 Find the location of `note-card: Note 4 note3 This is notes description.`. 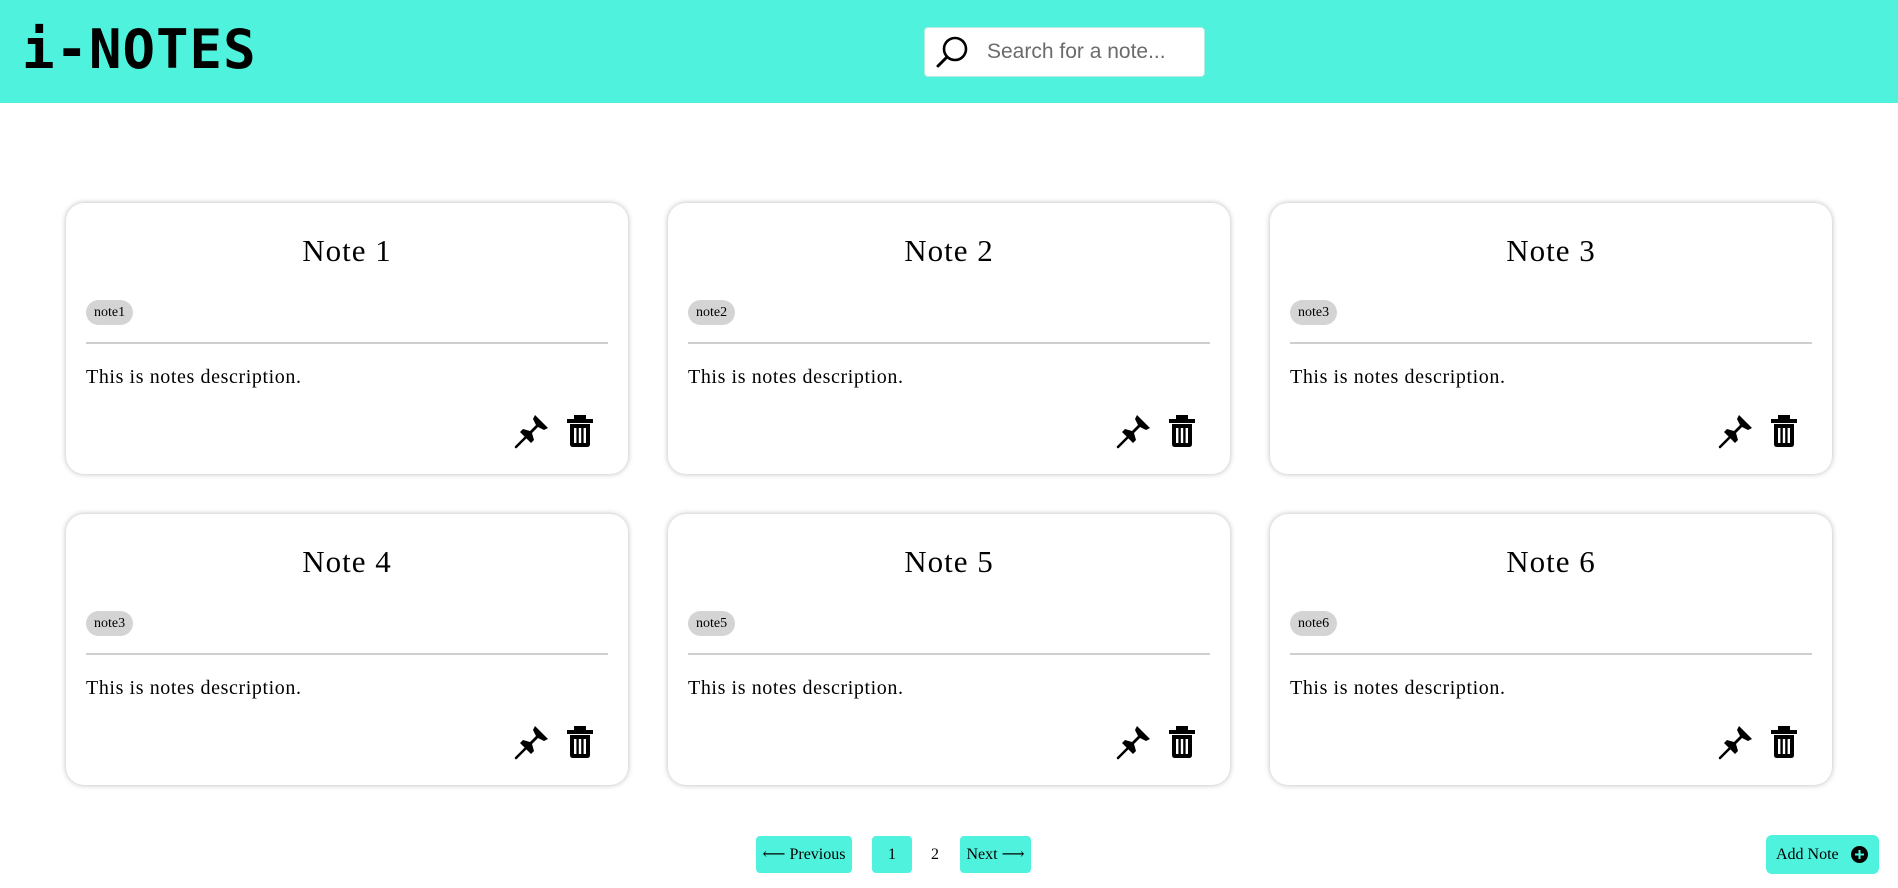

note-card: Note 4 note3 This is notes description. is located at coordinates (347, 649).